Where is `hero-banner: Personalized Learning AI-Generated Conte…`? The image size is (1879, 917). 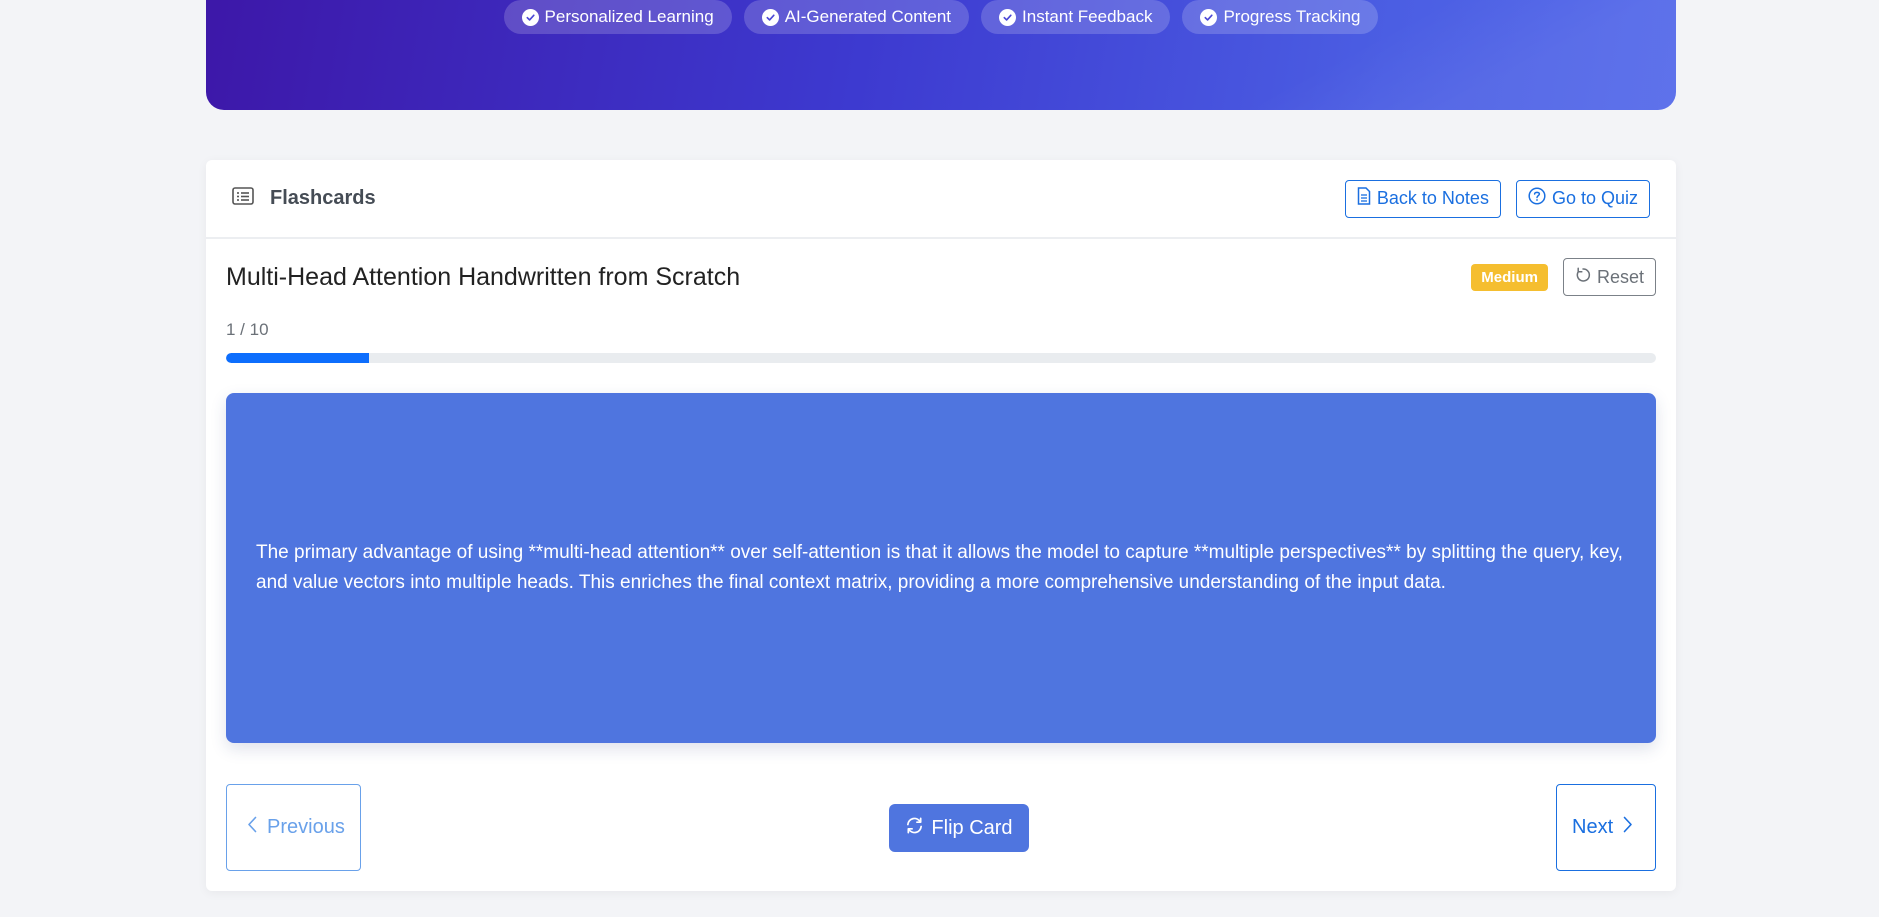
hero-banner: Personalized Learning AI-Generated Conte… is located at coordinates (941, 55).